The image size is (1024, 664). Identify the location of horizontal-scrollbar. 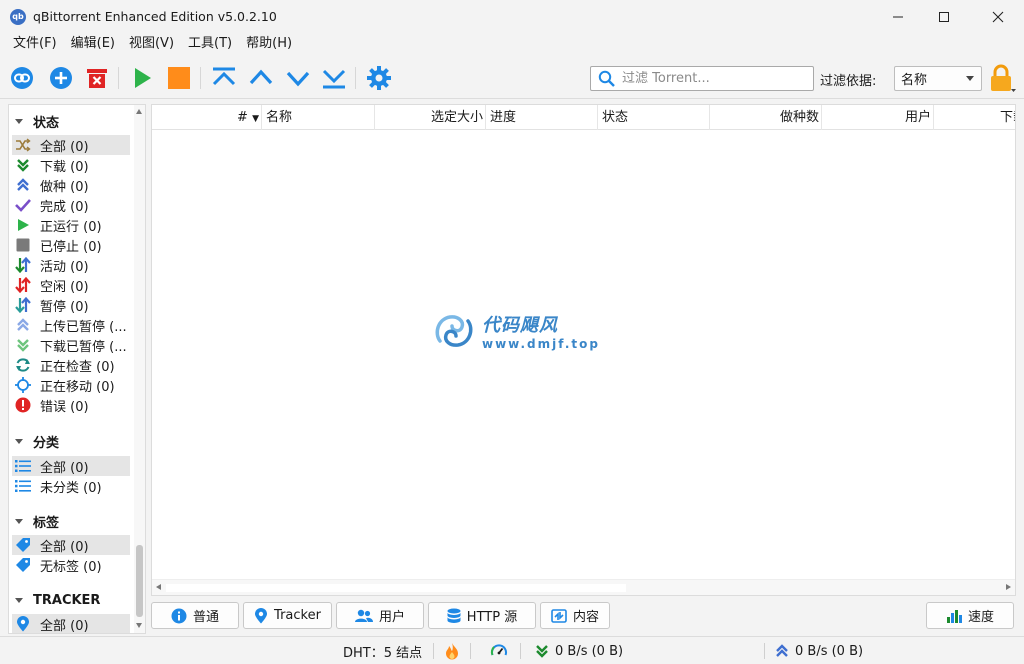
(583, 587).